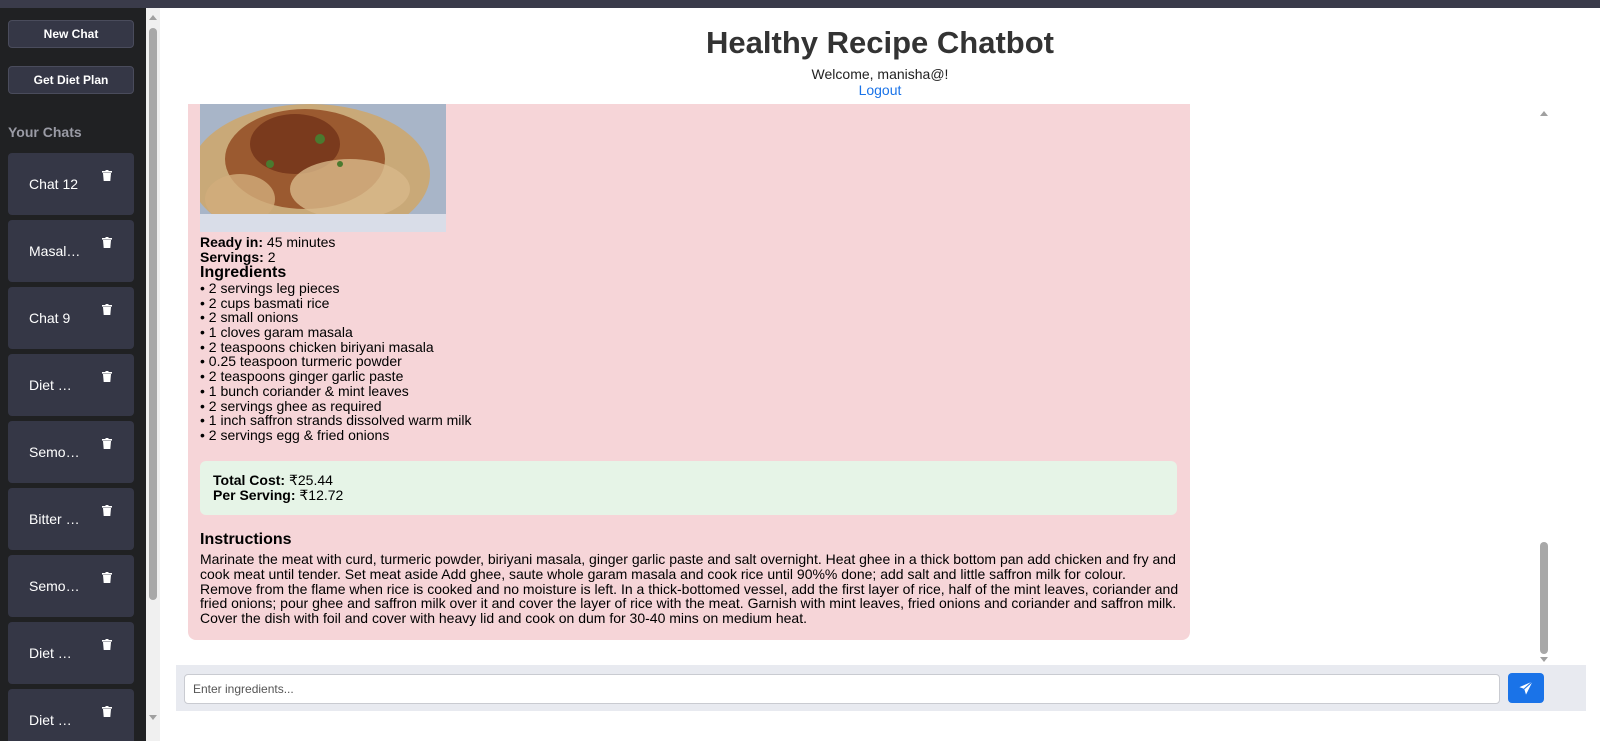 This screenshot has height=741, width=1600. Describe the element at coordinates (153, 314) in the screenshot. I see `sidebar-scroll-thumb` at that location.